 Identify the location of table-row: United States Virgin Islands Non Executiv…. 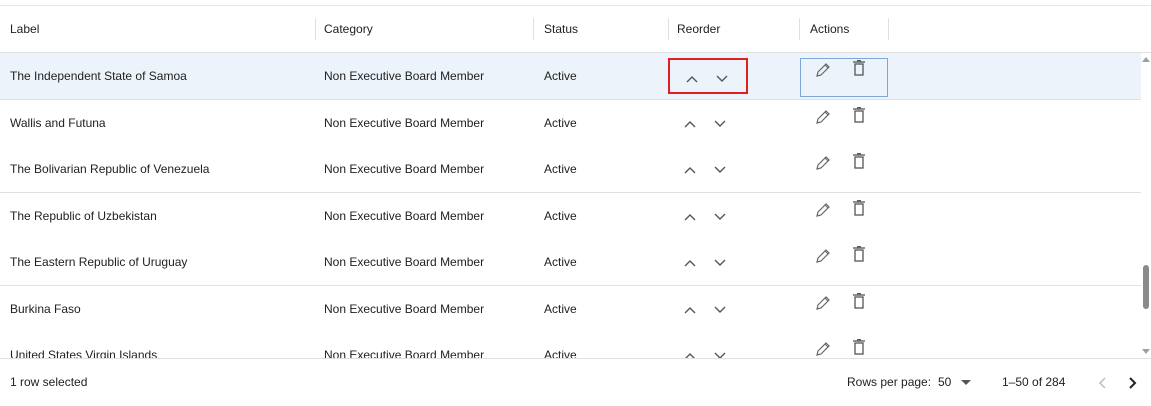
(570, 345).